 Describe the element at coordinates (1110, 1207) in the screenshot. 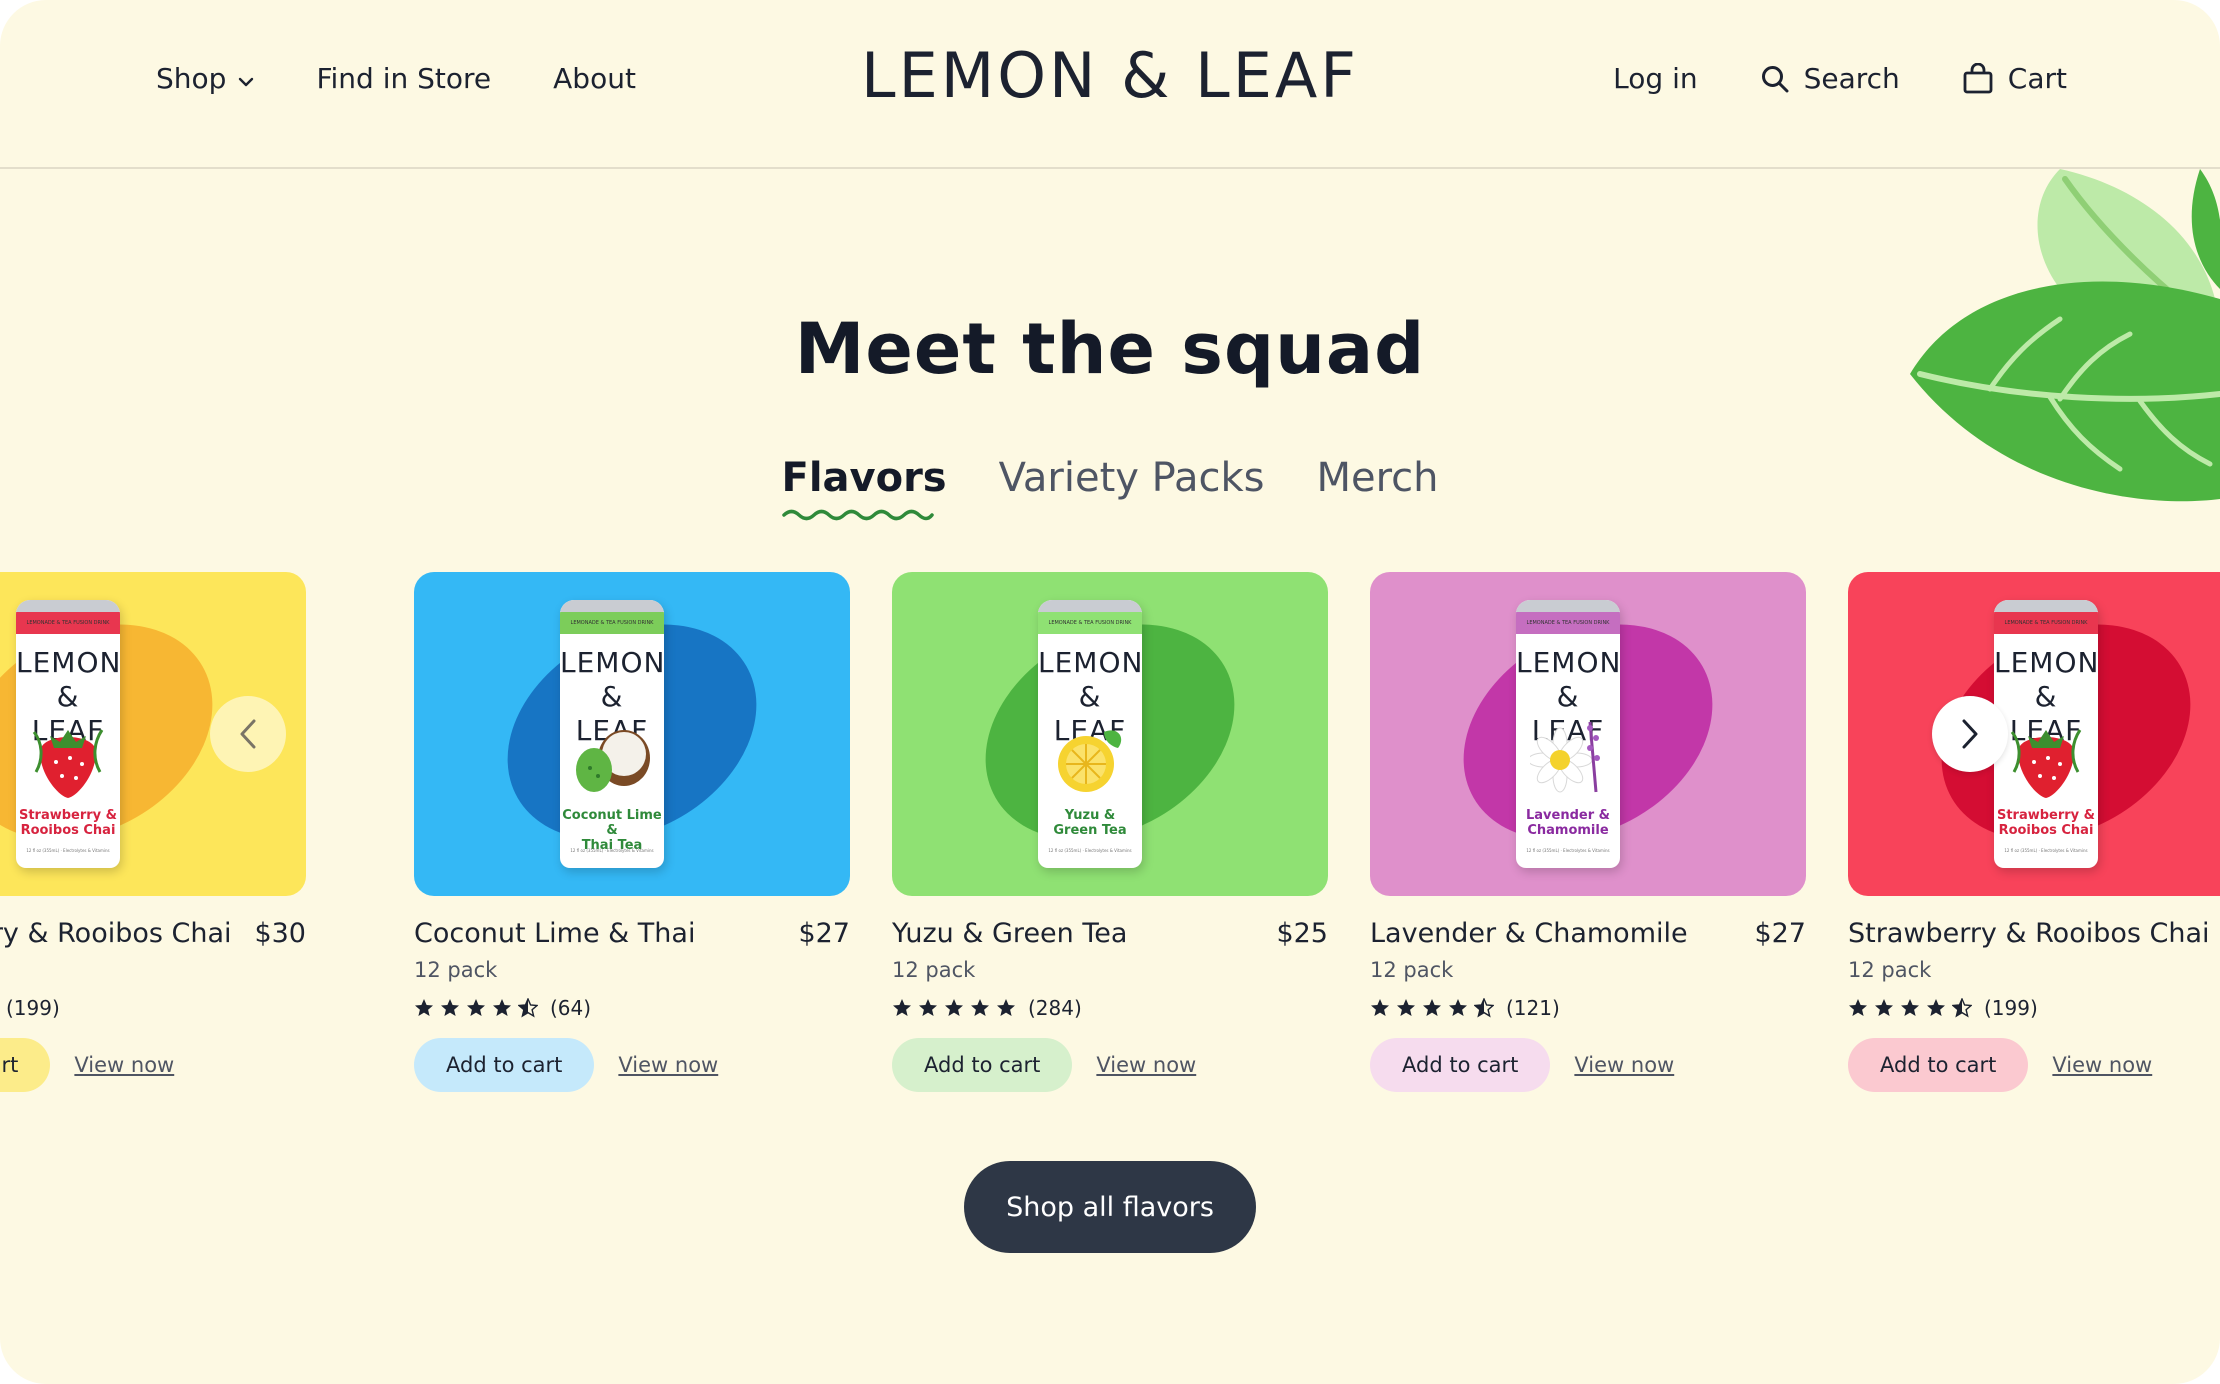

I see `shop-all-flavors-button: Shop all flavors` at that location.